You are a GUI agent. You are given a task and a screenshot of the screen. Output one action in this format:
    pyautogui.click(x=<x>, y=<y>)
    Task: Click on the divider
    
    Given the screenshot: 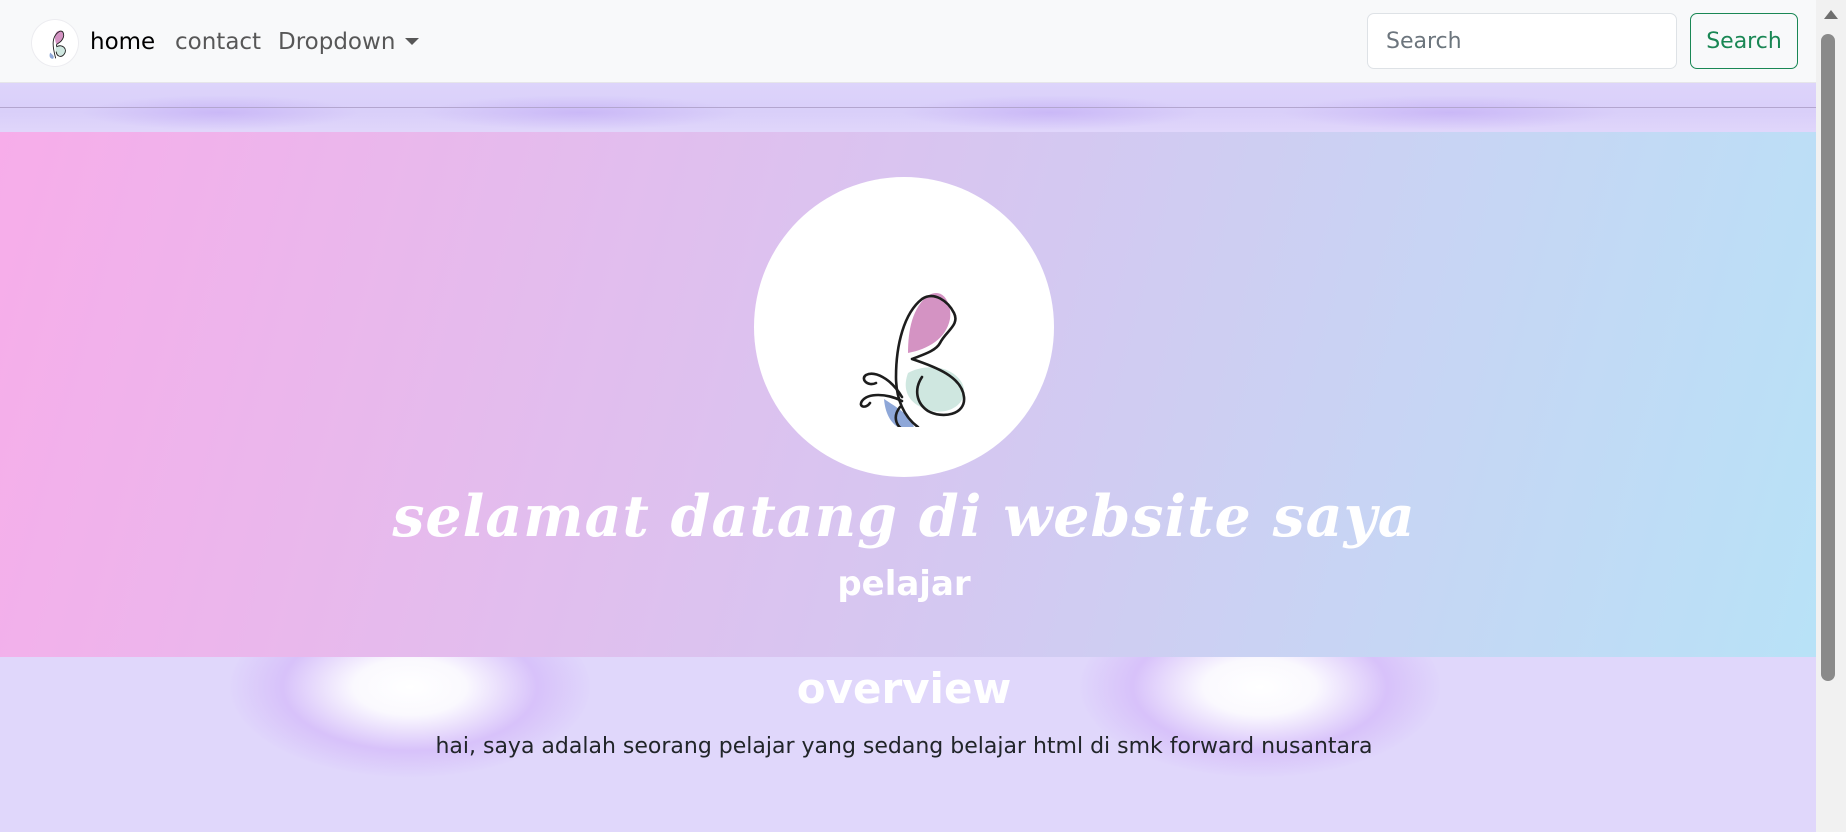 What is the action you would take?
    pyautogui.click(x=908, y=107)
    